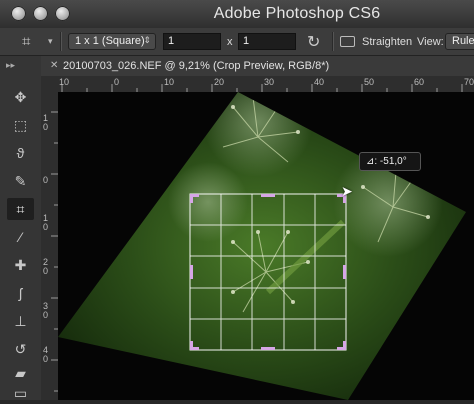  Describe the element at coordinates (430, 42) in the screenshot. I see `view-label: View:` at that location.